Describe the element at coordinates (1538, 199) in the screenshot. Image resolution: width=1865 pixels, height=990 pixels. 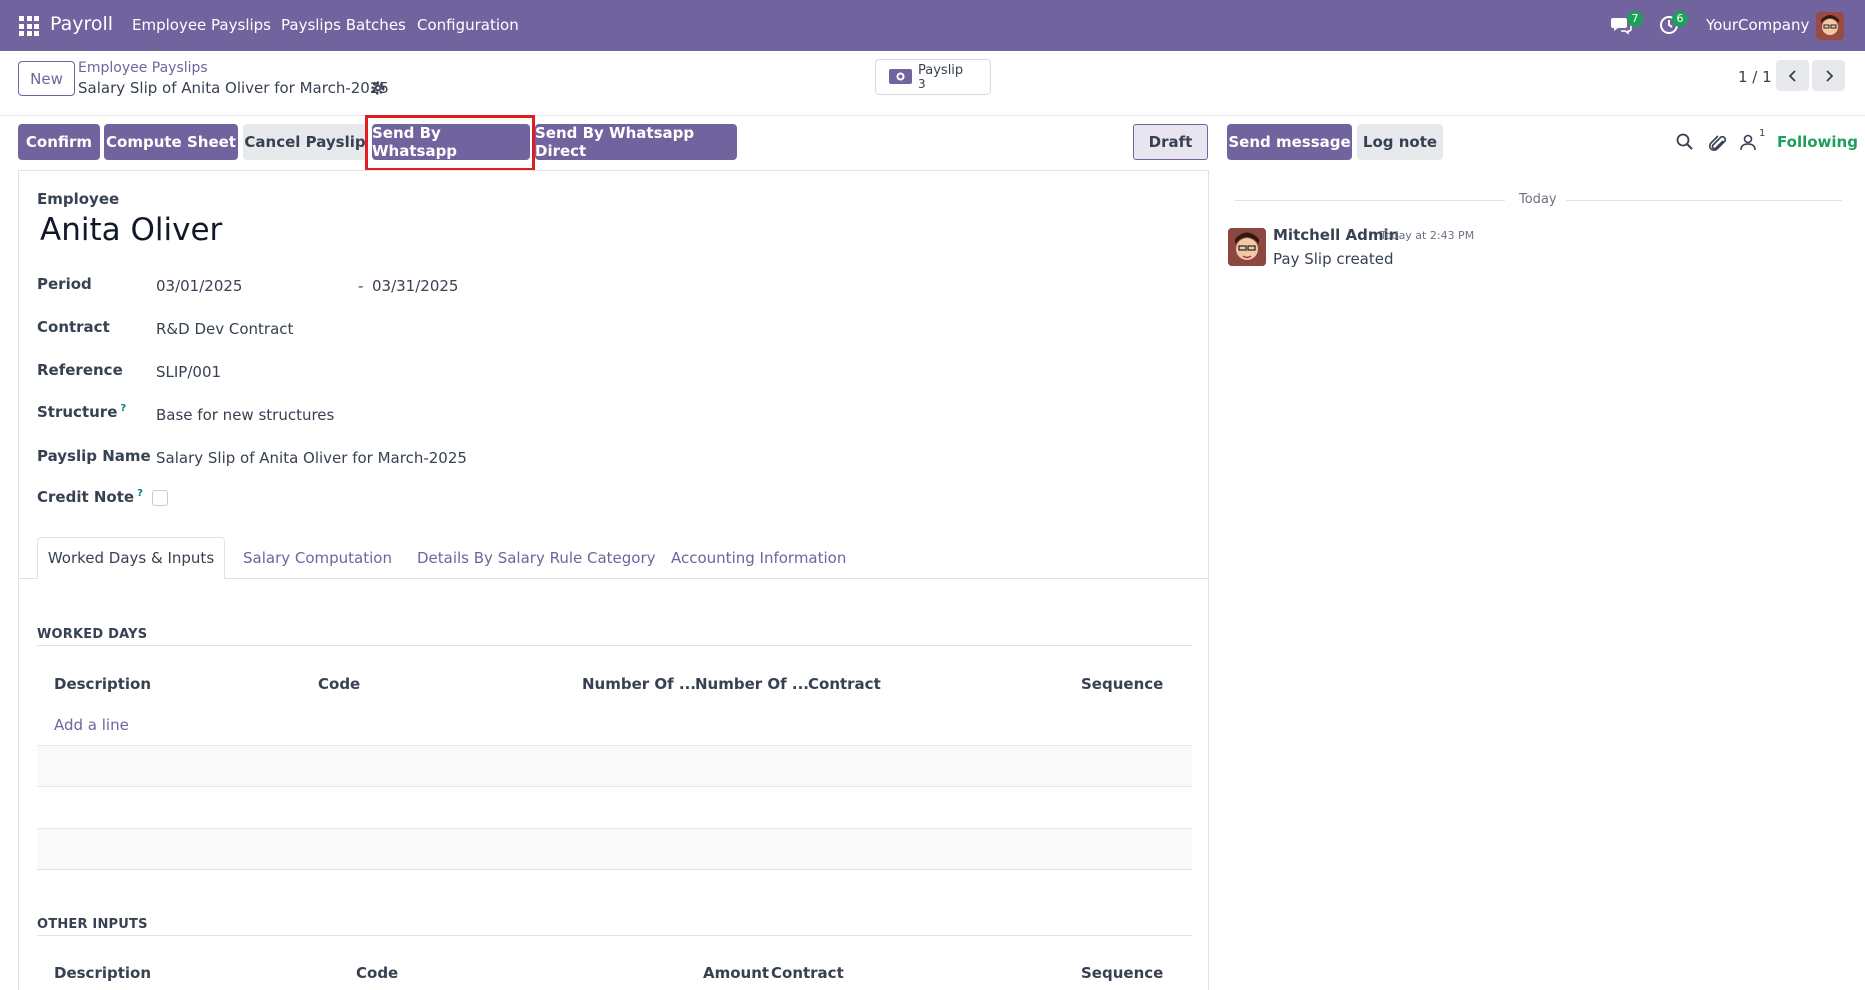
I see `date-separator: Today` at that location.